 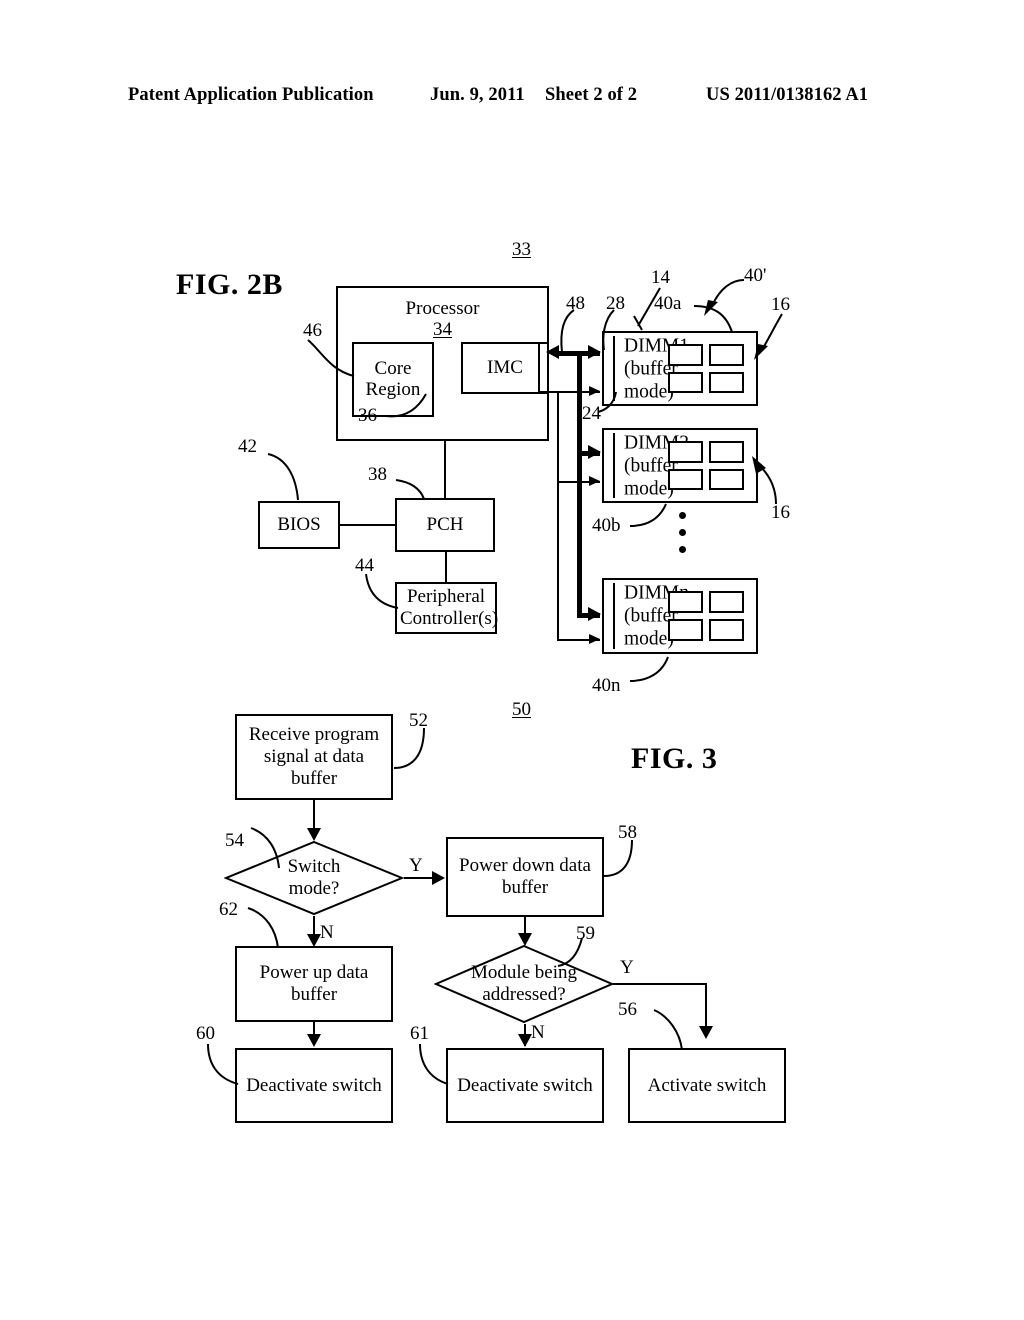 What do you see at coordinates (606, 685) in the screenshot?
I see `ref-40n-dimmn: 40n` at bounding box center [606, 685].